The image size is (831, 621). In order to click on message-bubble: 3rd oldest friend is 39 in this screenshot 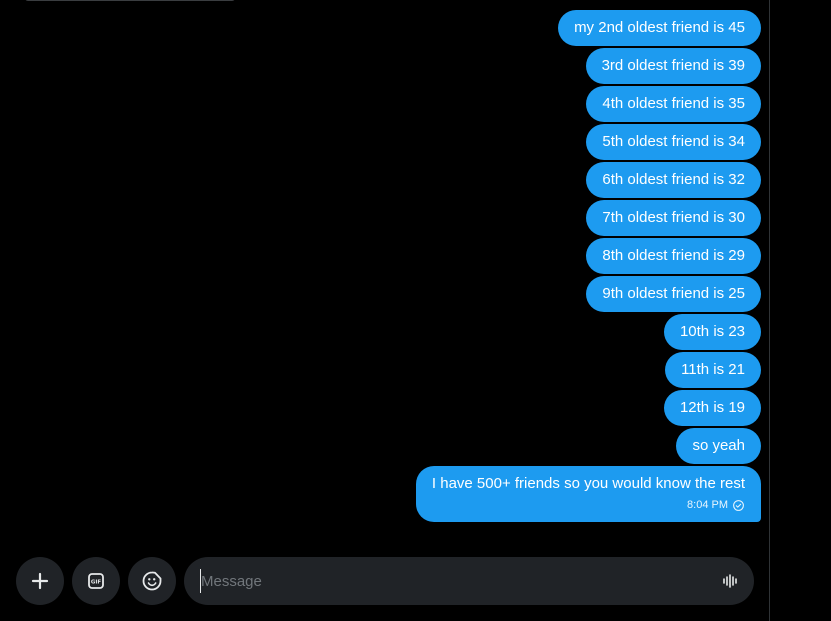, I will do `click(673, 66)`.